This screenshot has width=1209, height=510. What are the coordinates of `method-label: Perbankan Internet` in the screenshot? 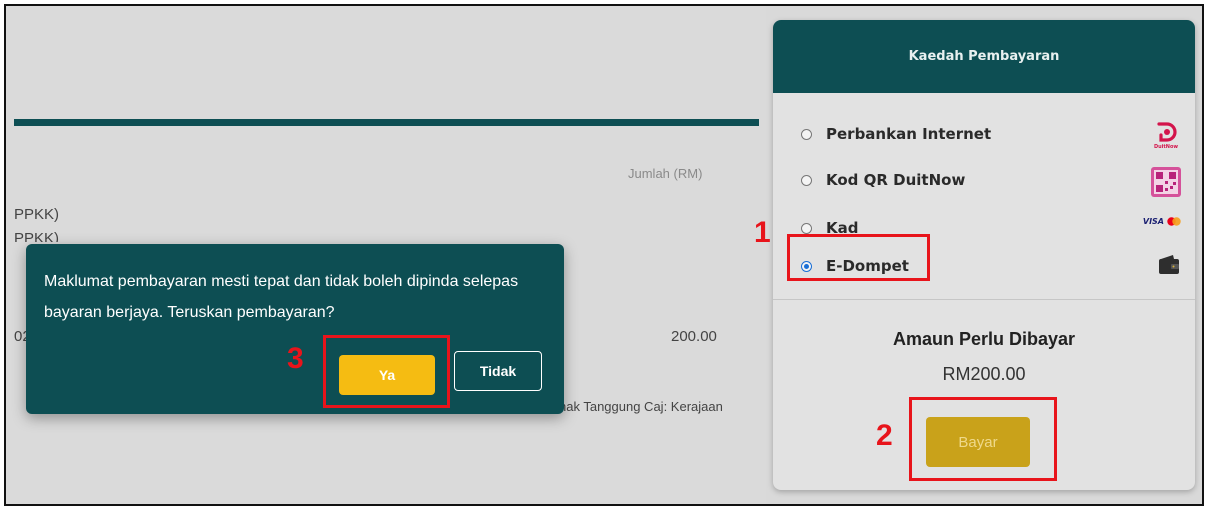 It's located at (909, 134).